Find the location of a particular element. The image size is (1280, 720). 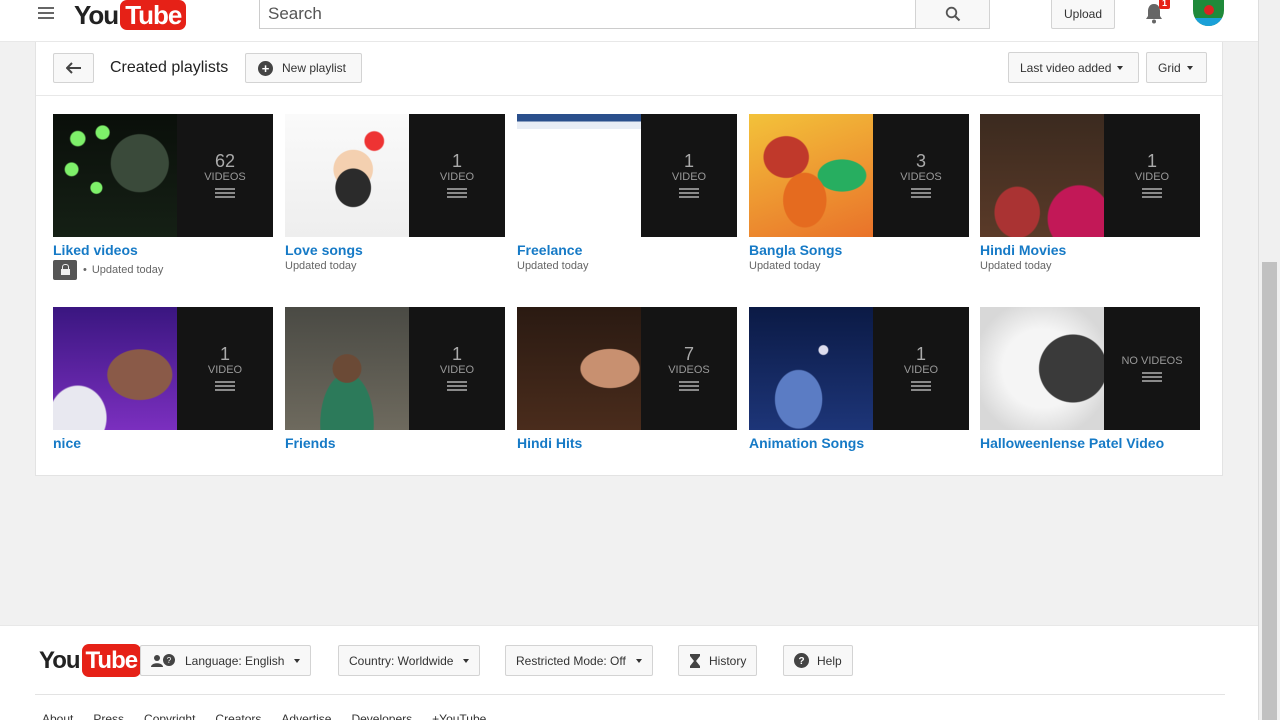

search-button is located at coordinates (952, 14).